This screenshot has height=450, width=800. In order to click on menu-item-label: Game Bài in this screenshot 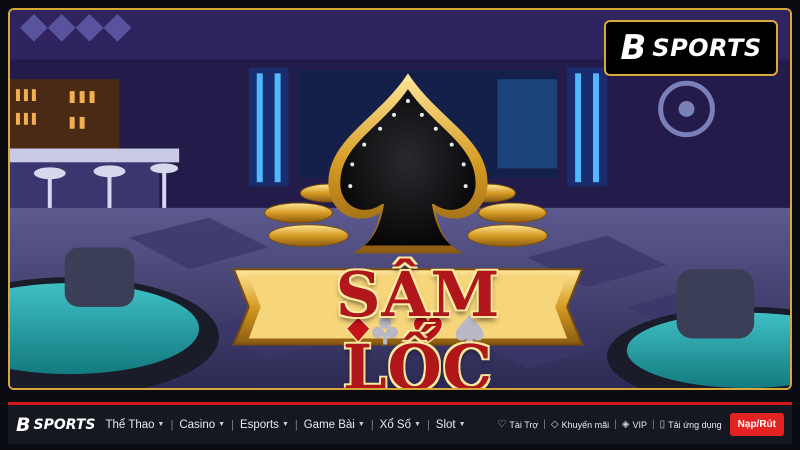, I will do `click(329, 424)`.